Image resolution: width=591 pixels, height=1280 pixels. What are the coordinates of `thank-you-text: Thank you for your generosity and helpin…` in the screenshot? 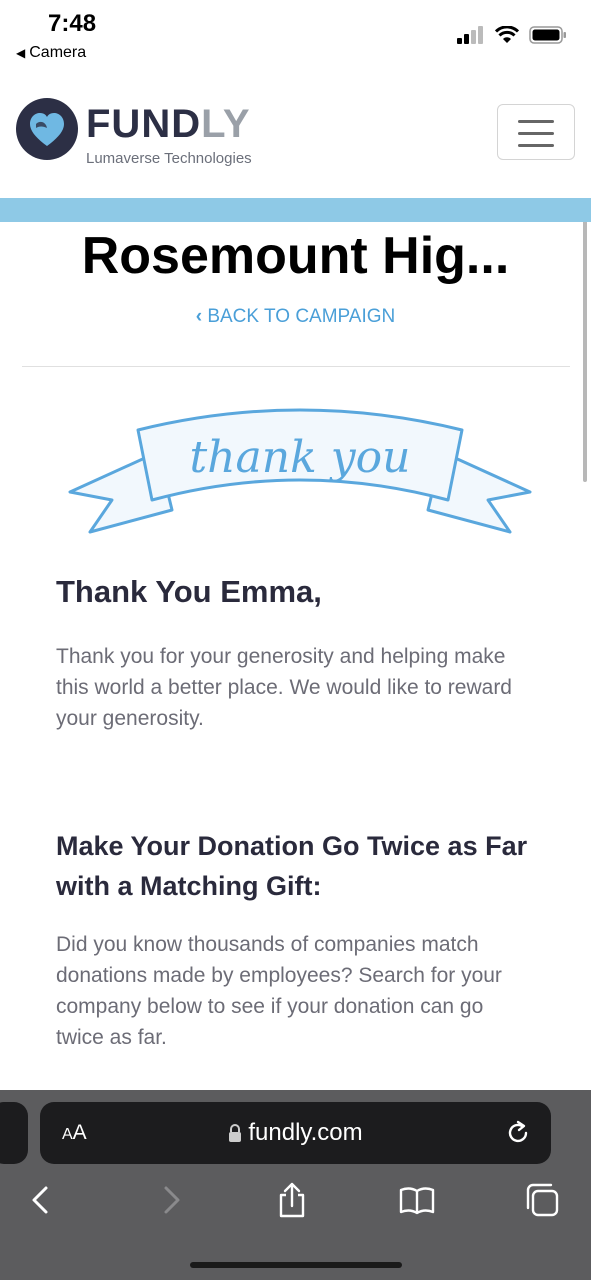 It's located at (284, 687).